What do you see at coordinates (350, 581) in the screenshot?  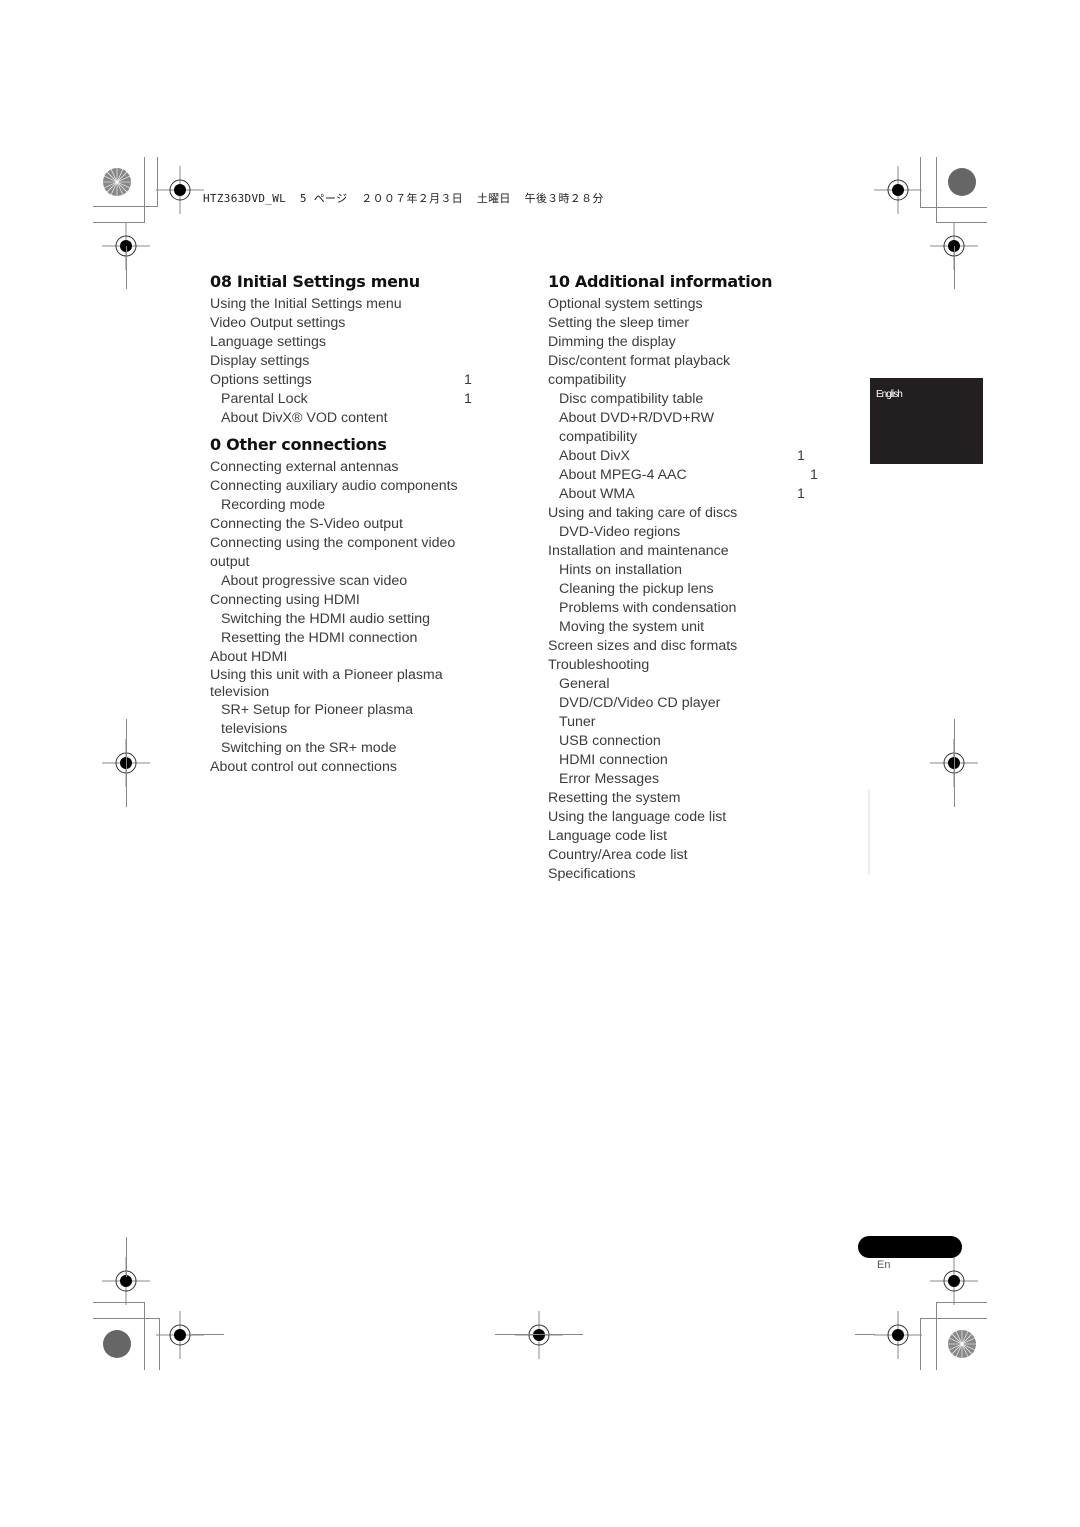 I see `toc-subentry: About progressive scan video` at bounding box center [350, 581].